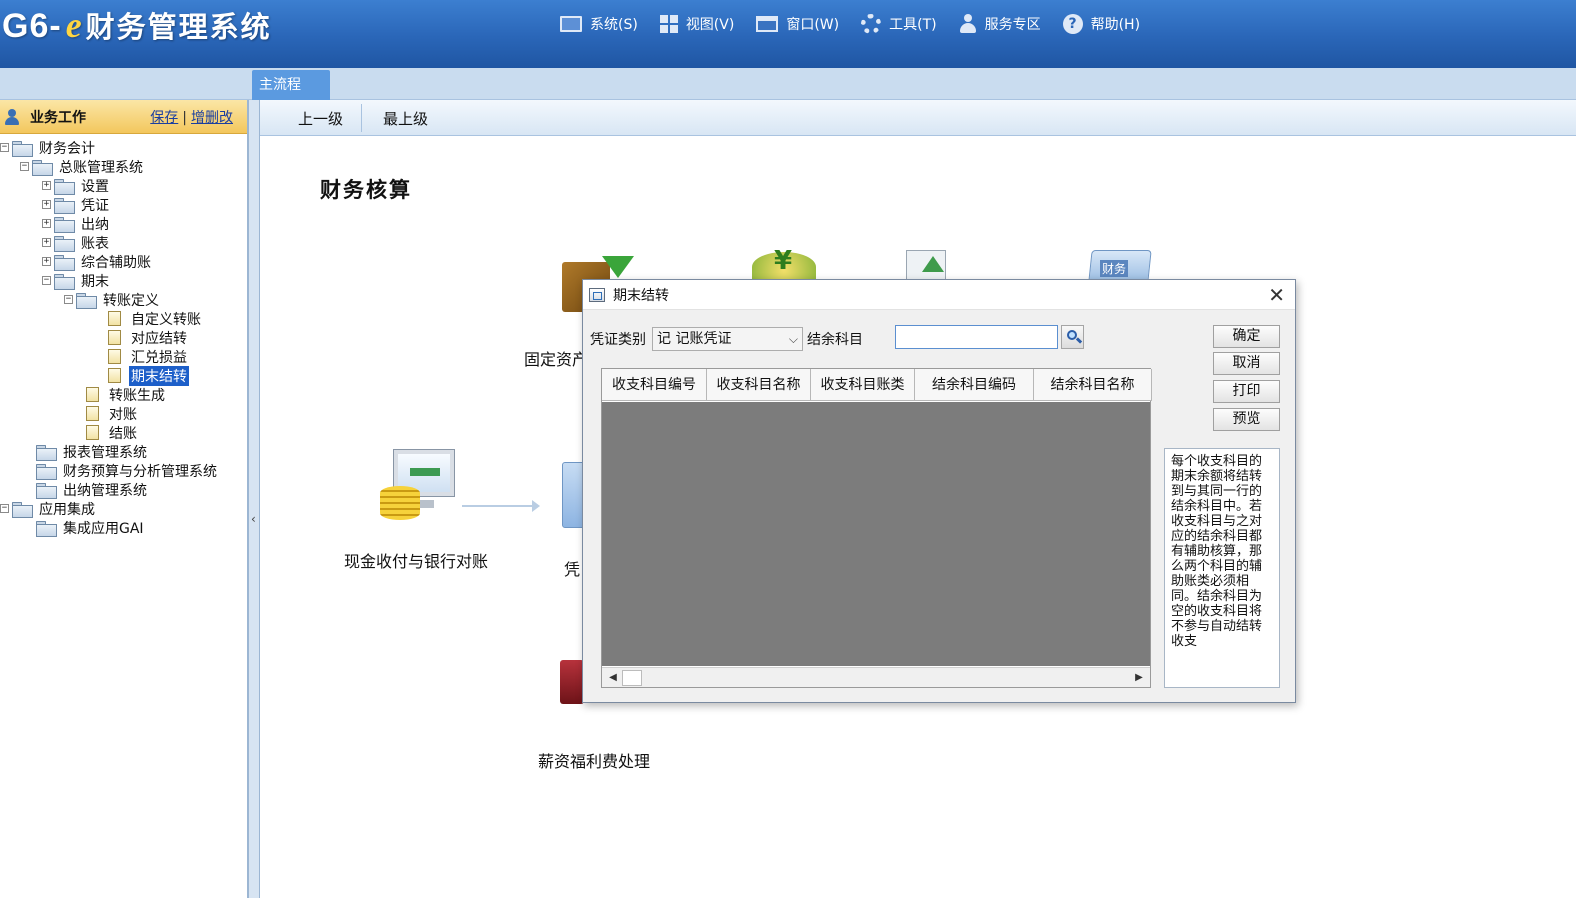 The width and height of the screenshot is (1576, 898). What do you see at coordinates (571, 24) in the screenshot?
I see `monitor-icon` at bounding box center [571, 24].